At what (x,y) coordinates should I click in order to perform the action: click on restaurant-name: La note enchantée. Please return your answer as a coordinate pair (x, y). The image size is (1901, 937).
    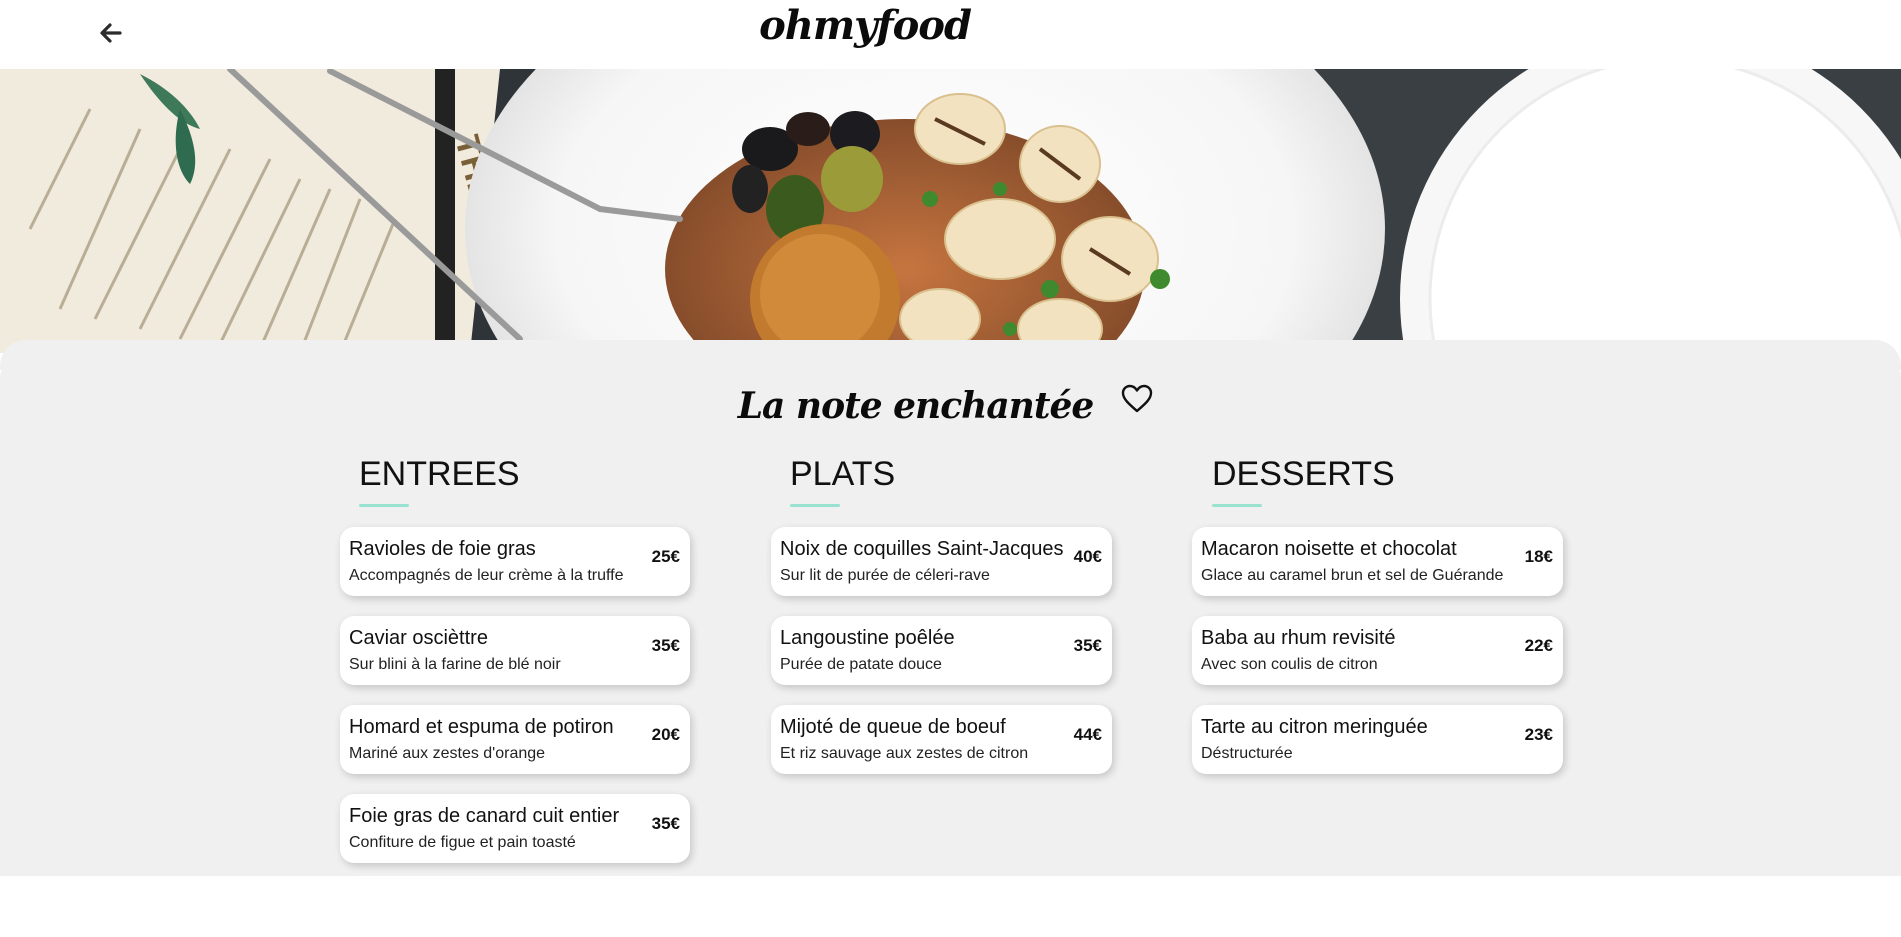
    Looking at the image, I should click on (916, 406).